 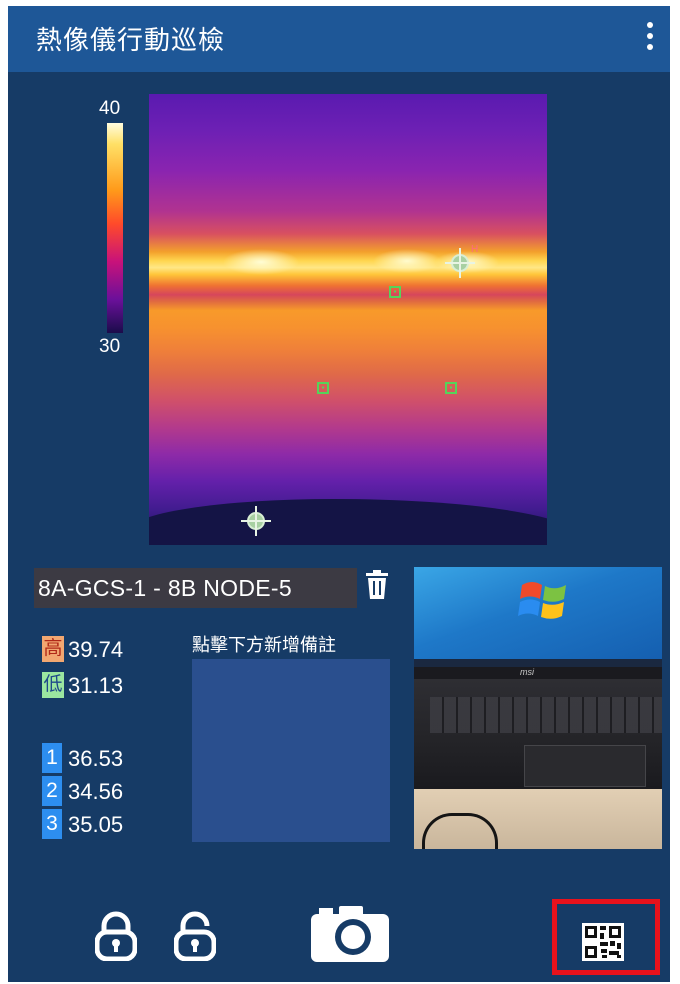 I want to click on thermal-dark-region, so click(x=348, y=522).